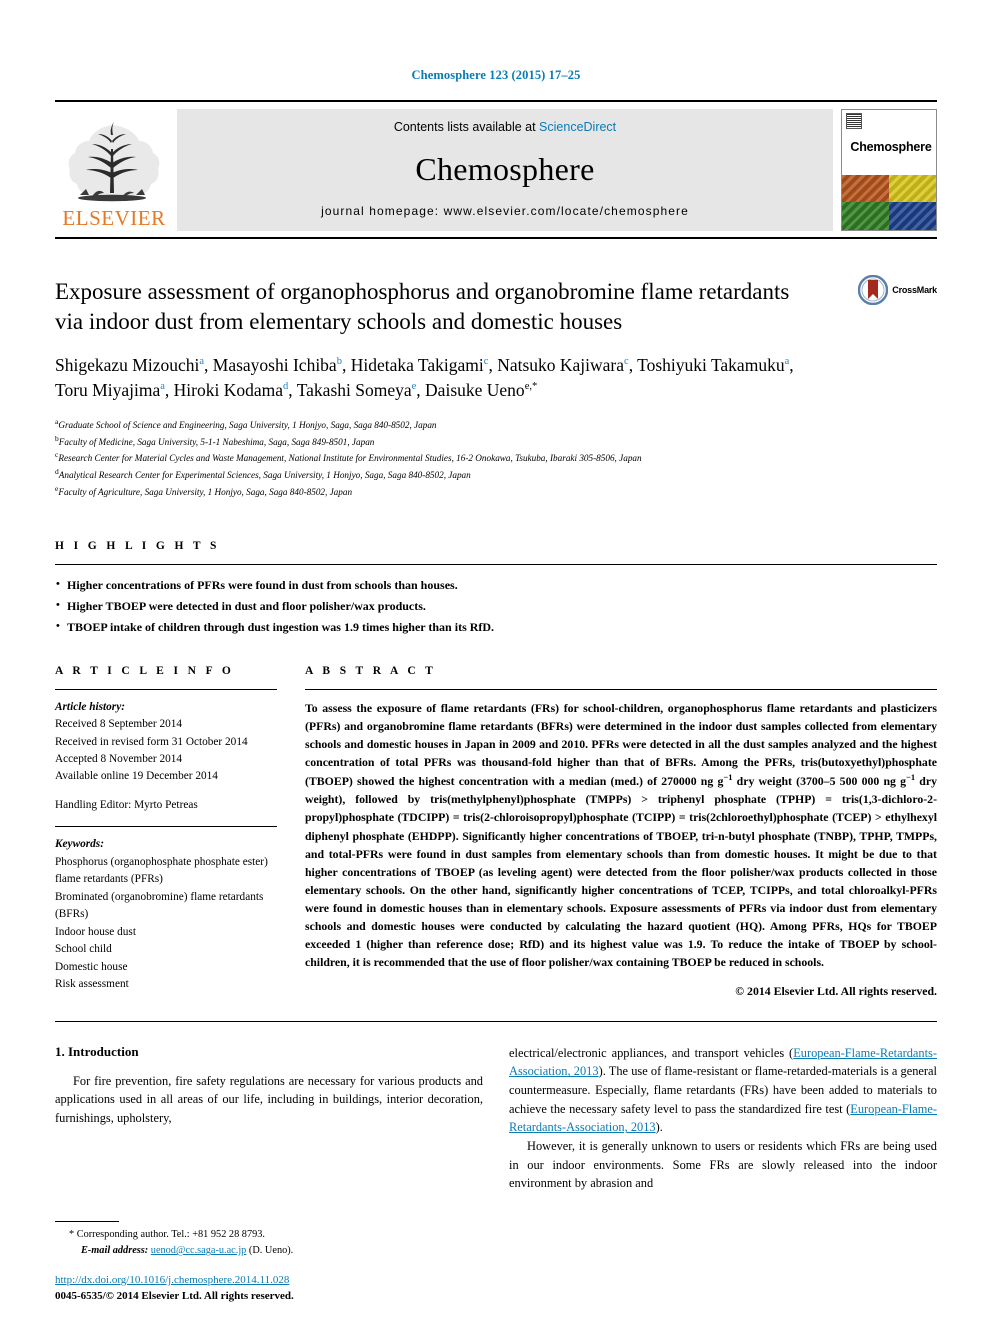 This screenshot has height=1323, width=992. I want to click on keywords-heading: Keywords:, so click(79, 844).